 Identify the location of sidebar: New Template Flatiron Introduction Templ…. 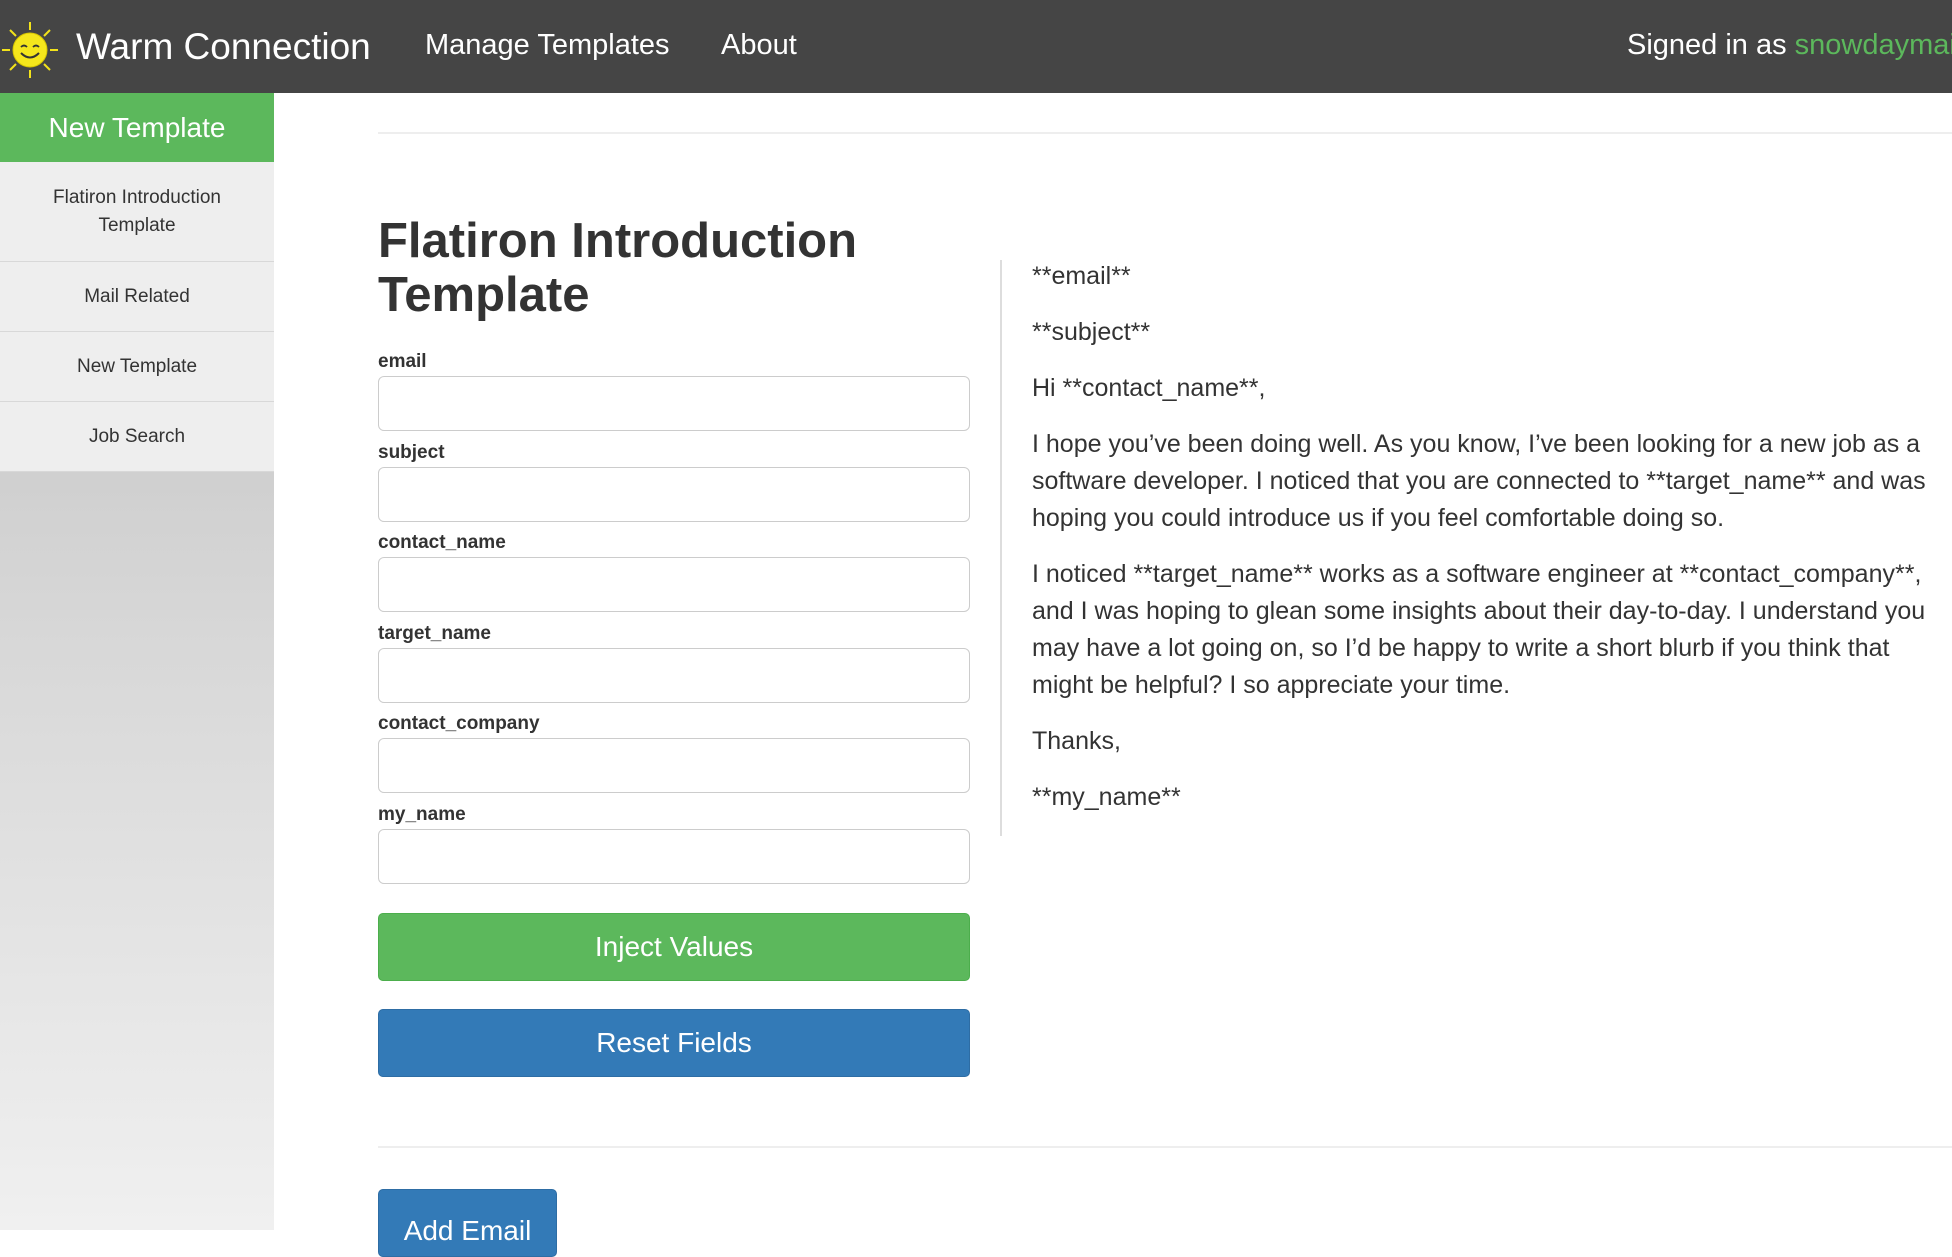
(137, 661).